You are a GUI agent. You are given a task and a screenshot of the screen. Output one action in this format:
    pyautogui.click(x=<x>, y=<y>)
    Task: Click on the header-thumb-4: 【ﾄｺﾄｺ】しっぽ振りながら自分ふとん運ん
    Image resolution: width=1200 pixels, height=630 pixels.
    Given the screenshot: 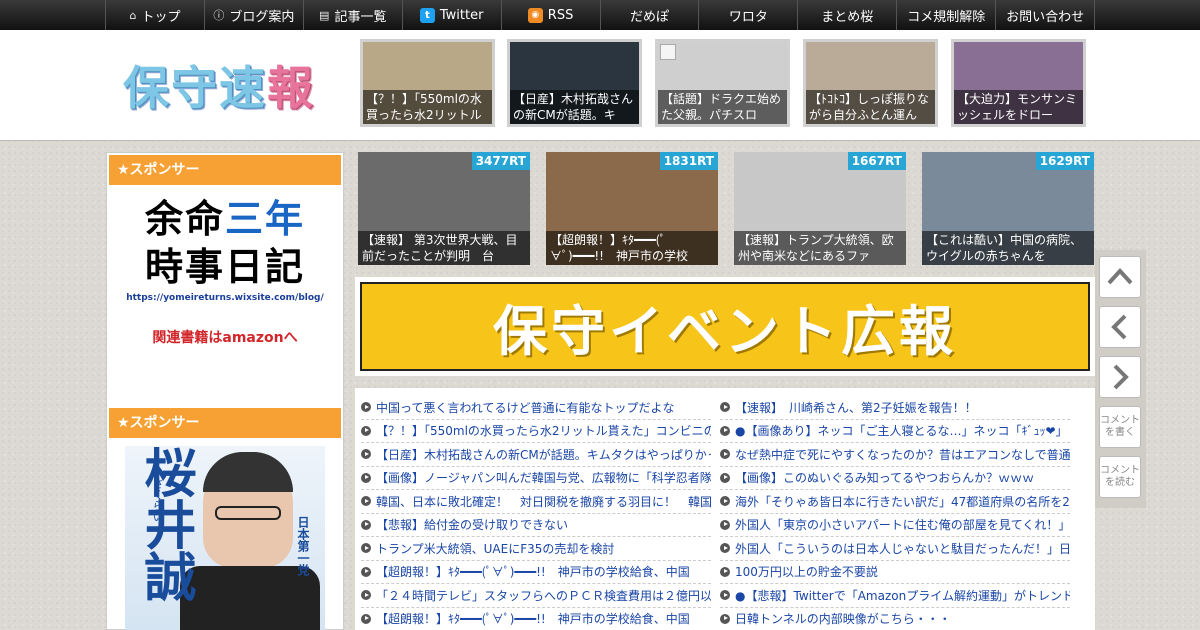 What is the action you would take?
    pyautogui.click(x=870, y=83)
    